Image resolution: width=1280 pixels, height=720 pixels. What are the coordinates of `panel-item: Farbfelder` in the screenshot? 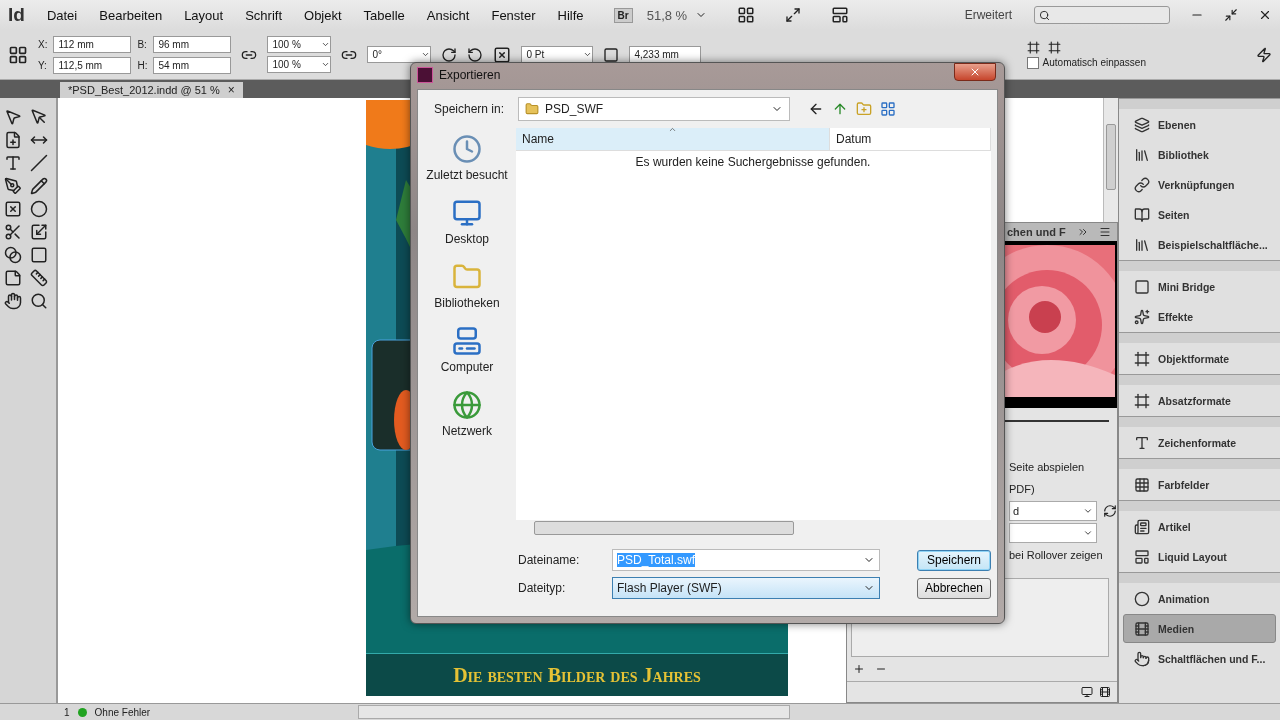 It's located at (1199, 484).